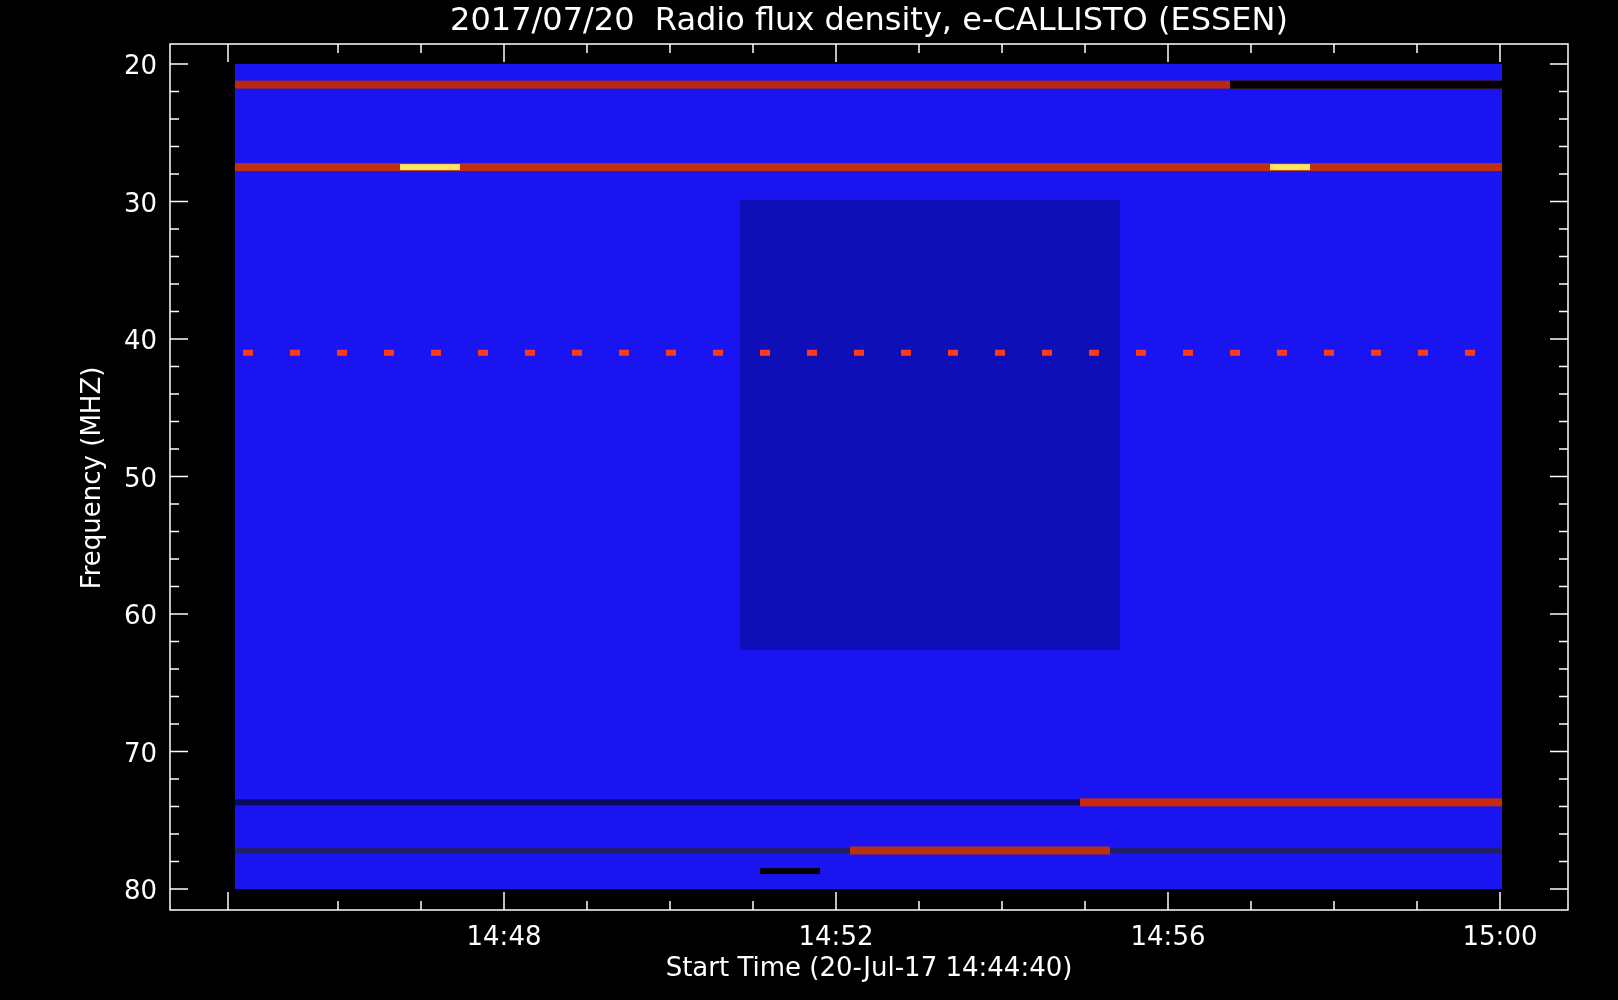 This screenshot has width=1618, height=1000. Describe the element at coordinates (140, 202) in the screenshot. I see `tick-label: 30` at that location.